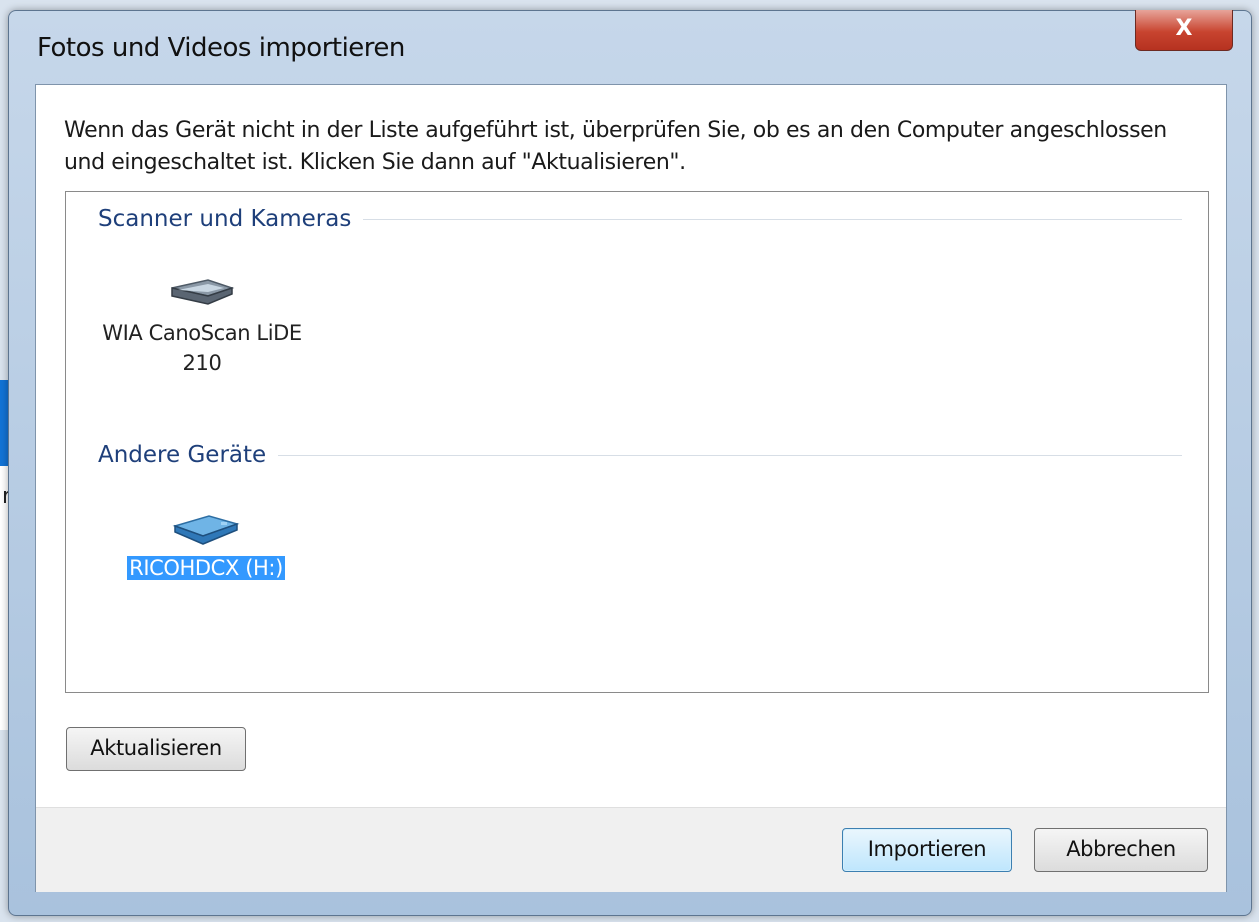 The width and height of the screenshot is (1259, 922). I want to click on removable-drive-icon, so click(206, 530).